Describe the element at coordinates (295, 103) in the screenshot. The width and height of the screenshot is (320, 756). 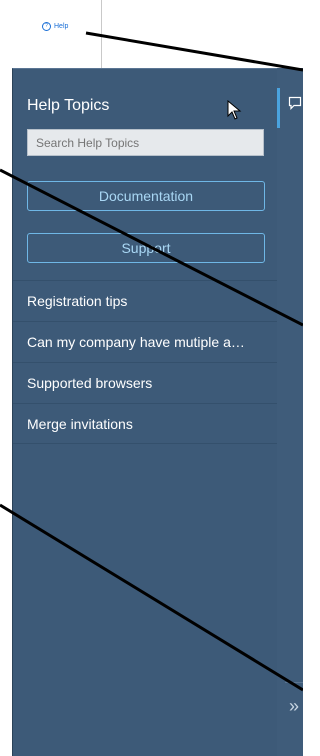
I see `chat-icon` at that location.